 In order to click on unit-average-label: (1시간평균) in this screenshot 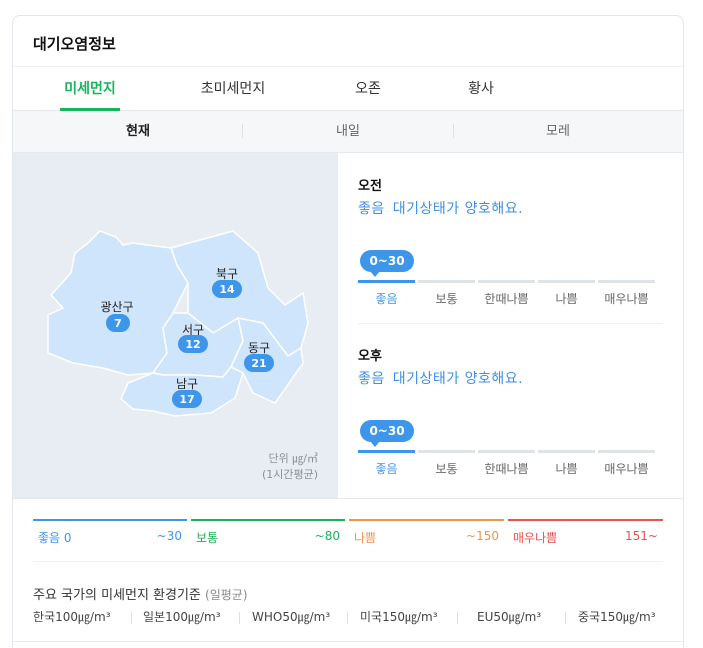, I will do `click(289, 474)`.